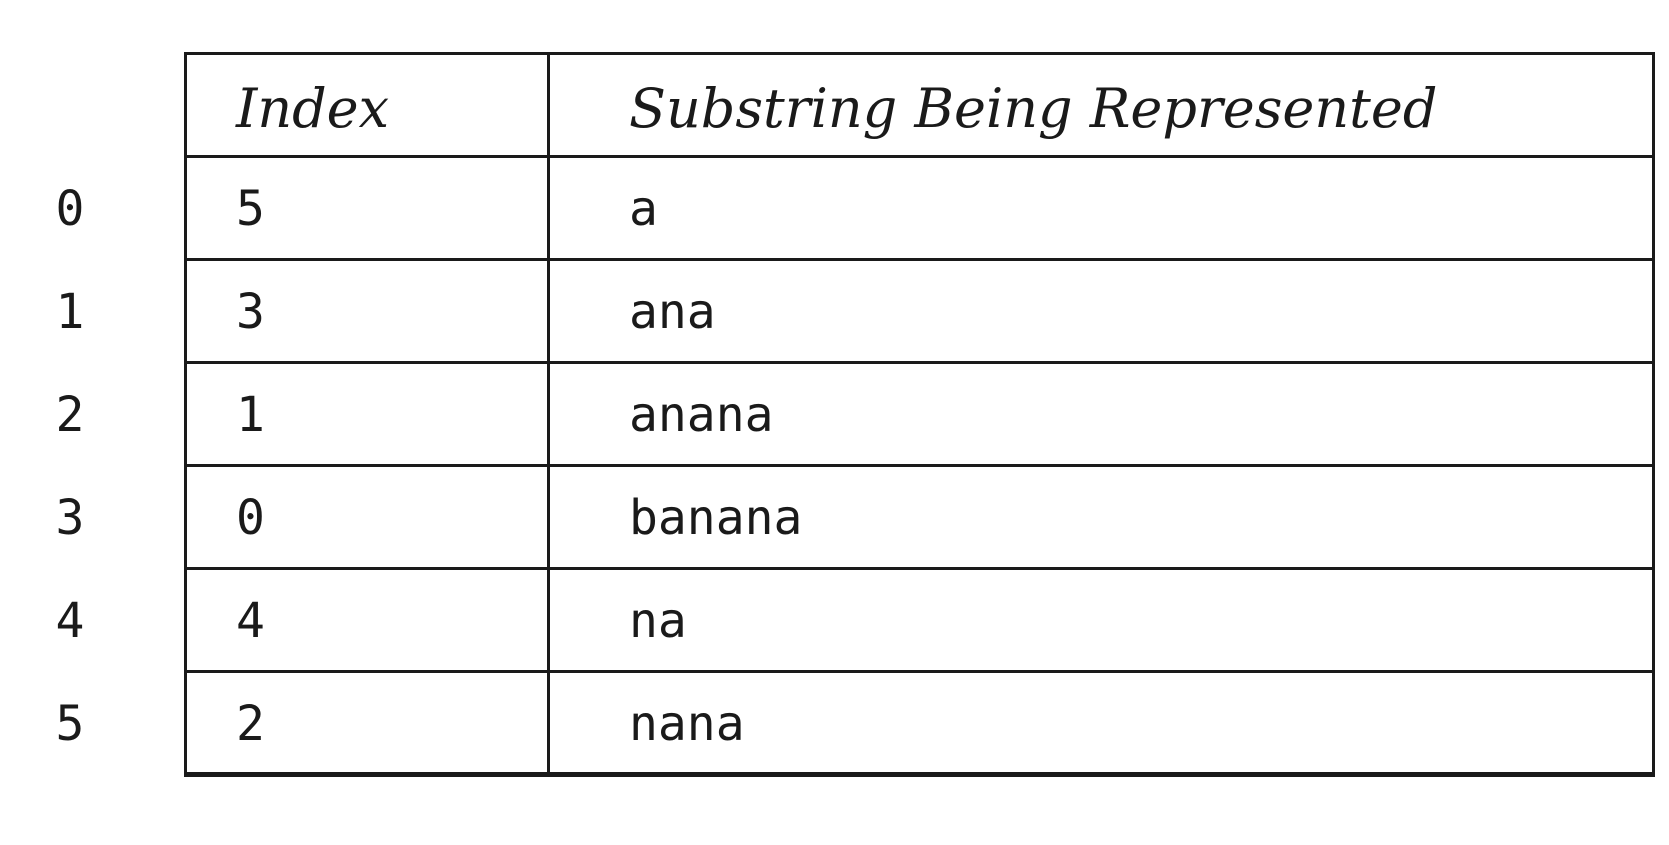 This screenshot has width=1669, height=845. What do you see at coordinates (70, 723) in the screenshot?
I see `position-label: 5` at bounding box center [70, 723].